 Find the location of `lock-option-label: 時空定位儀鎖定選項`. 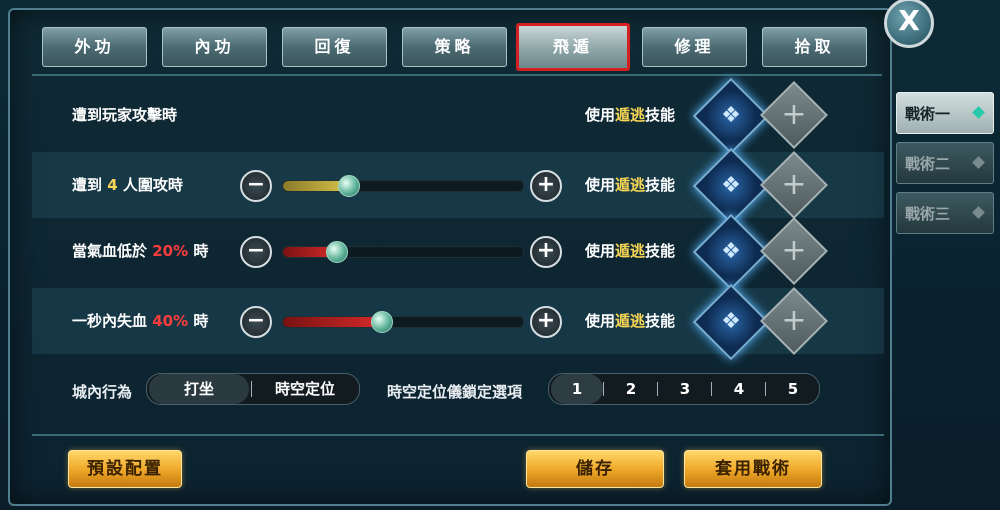

lock-option-label: 時空定位儀鎖定選項 is located at coordinates (455, 392).